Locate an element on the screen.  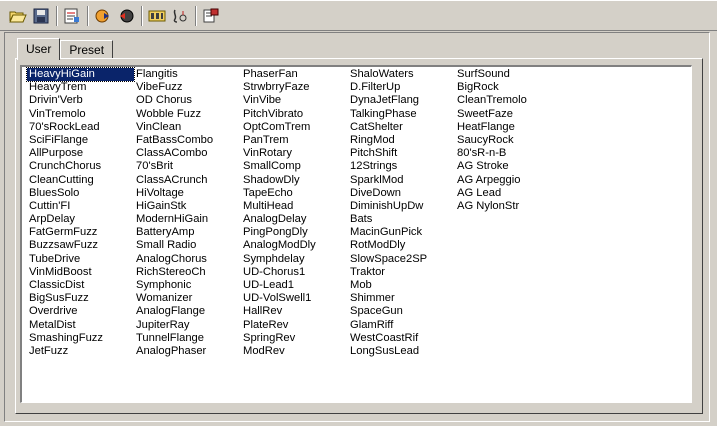
patch-list-item: Symphdelay is located at coordinates (294, 259).